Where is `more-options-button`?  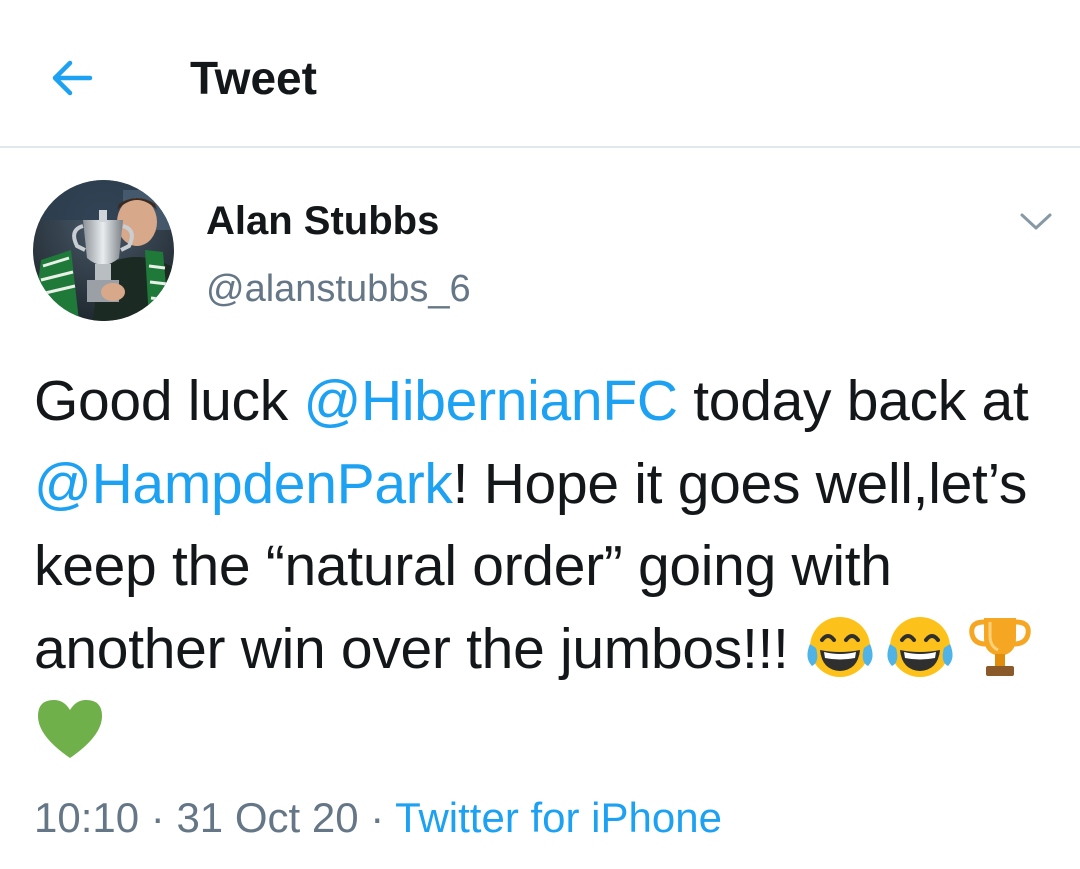 more-options-button is located at coordinates (1036, 222).